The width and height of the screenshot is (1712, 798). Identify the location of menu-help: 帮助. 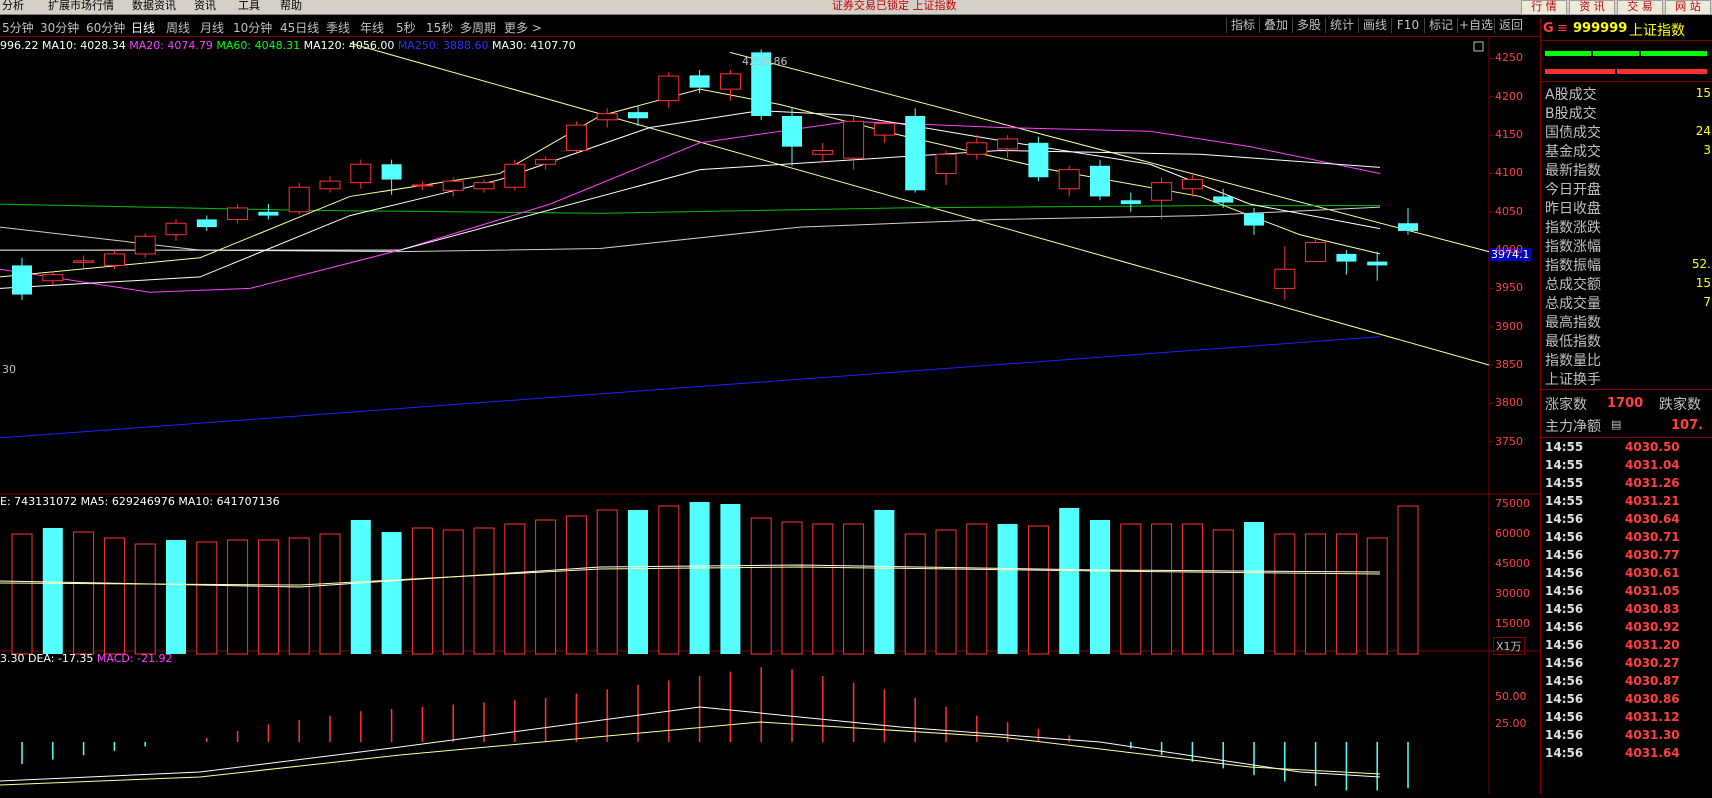
(291, 7).